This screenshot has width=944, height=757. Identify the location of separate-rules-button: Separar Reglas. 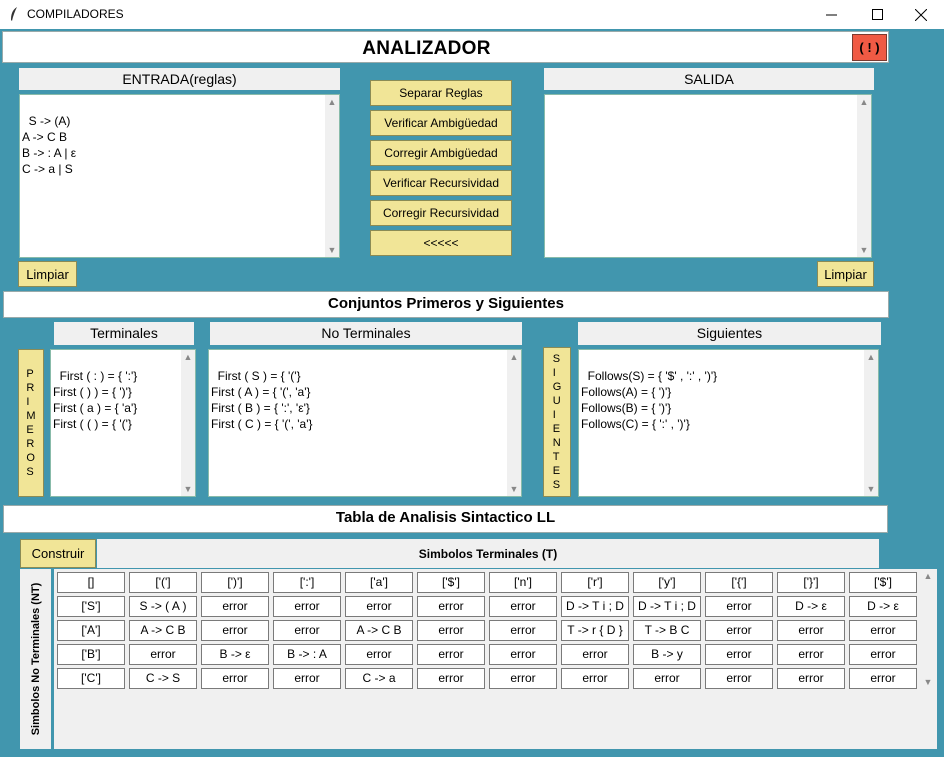
(441, 93).